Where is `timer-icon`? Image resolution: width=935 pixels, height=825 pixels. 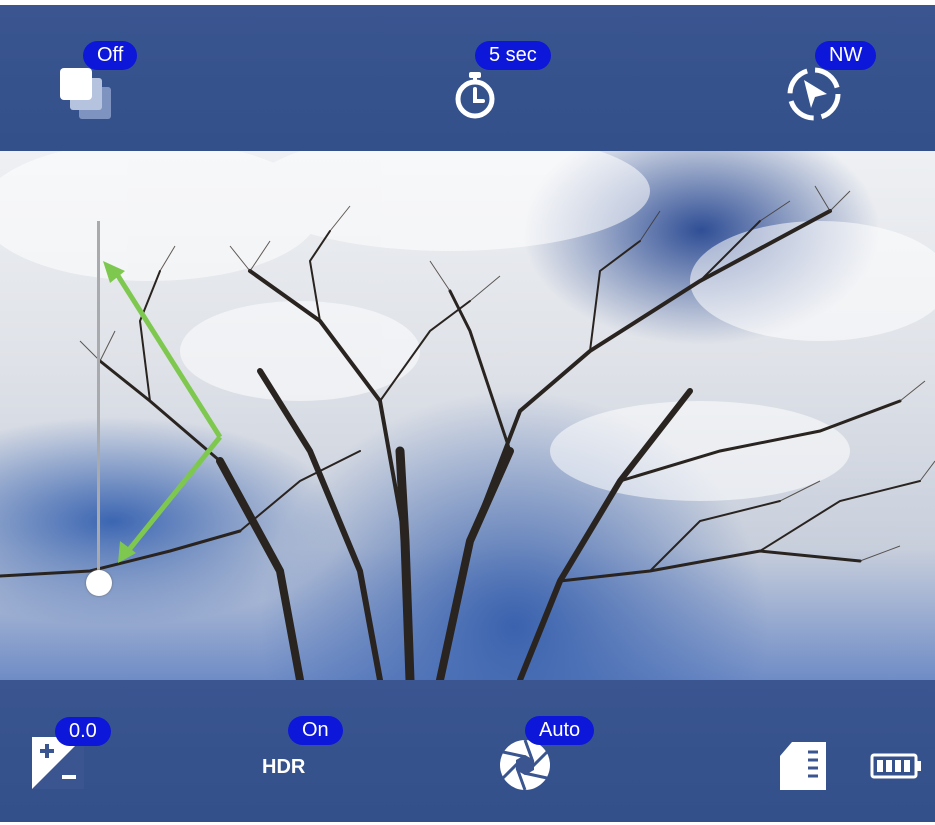 timer-icon is located at coordinates (475, 95).